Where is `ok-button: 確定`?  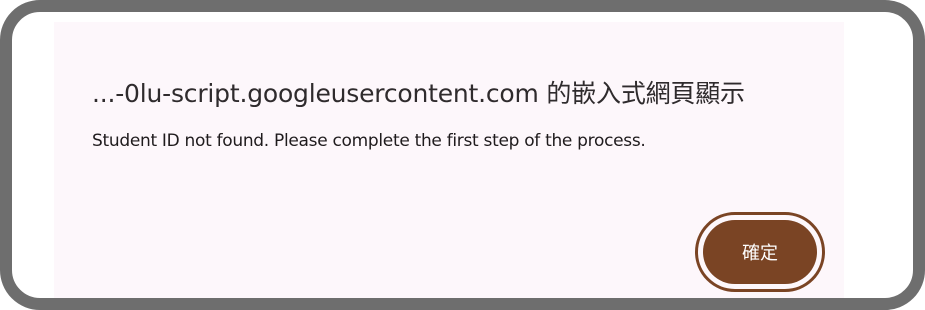
ok-button: 確定 is located at coordinates (760, 252).